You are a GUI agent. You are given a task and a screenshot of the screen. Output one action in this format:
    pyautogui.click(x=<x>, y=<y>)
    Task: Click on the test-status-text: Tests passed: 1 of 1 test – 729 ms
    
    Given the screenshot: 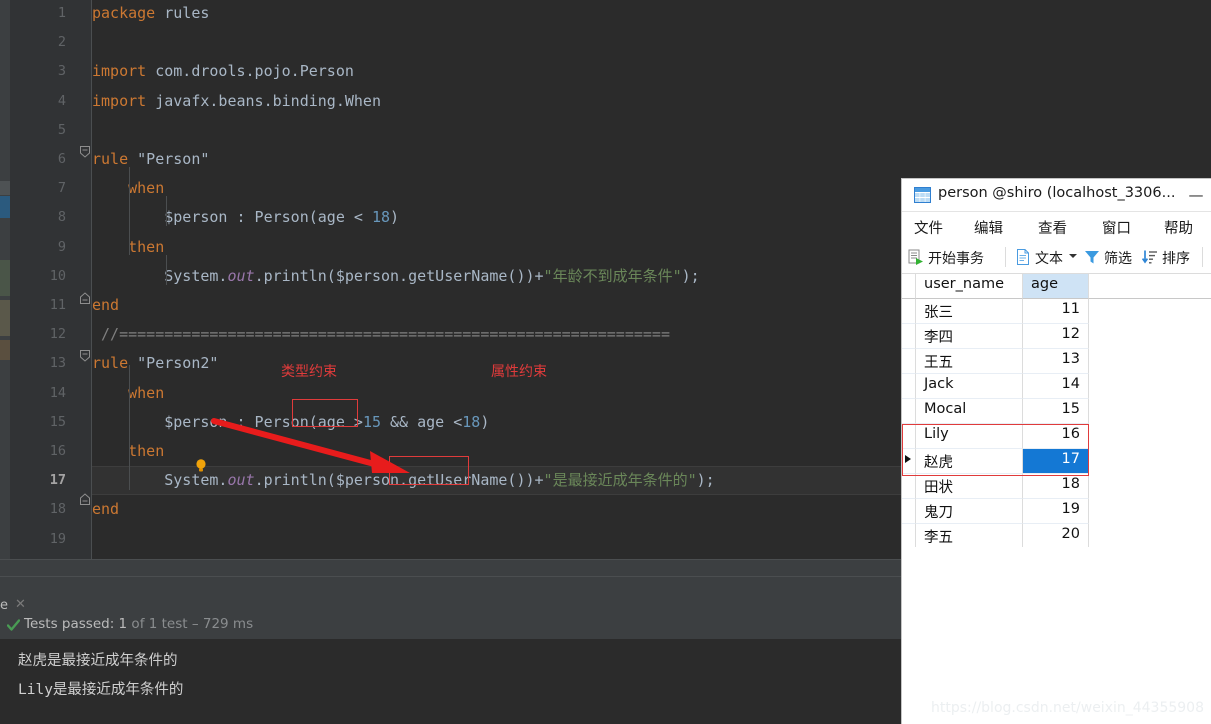 What is the action you would take?
    pyautogui.click(x=138, y=624)
    